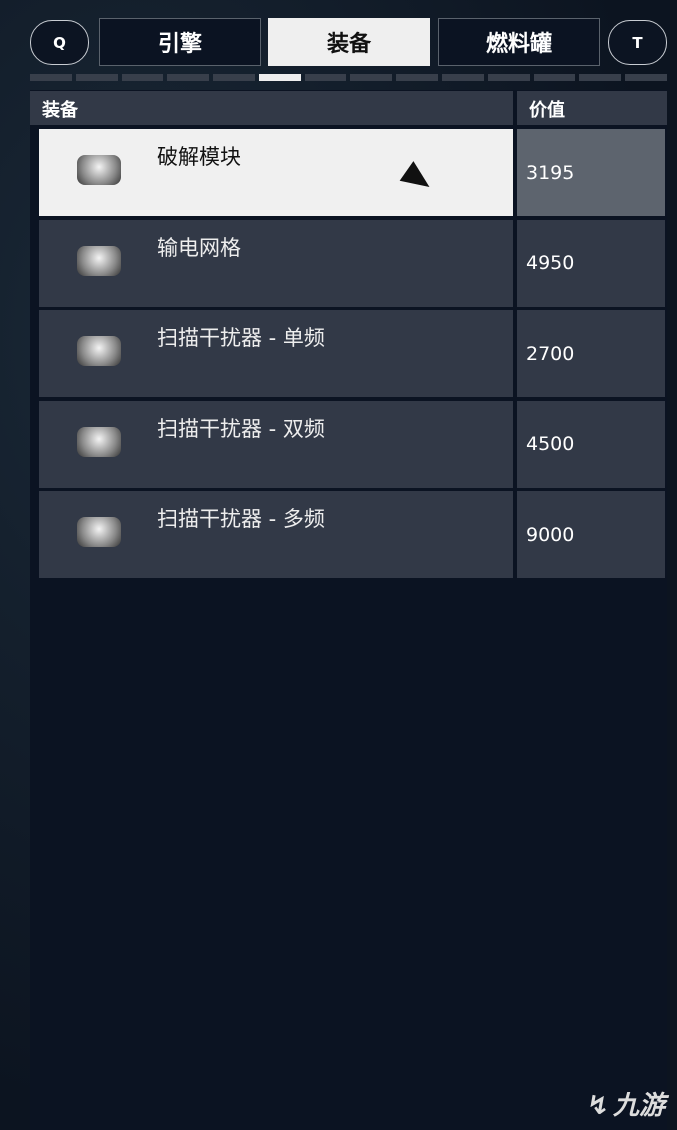  Describe the element at coordinates (276, 172) in the screenshot. I see `item-name-cell: 破解模块` at that location.